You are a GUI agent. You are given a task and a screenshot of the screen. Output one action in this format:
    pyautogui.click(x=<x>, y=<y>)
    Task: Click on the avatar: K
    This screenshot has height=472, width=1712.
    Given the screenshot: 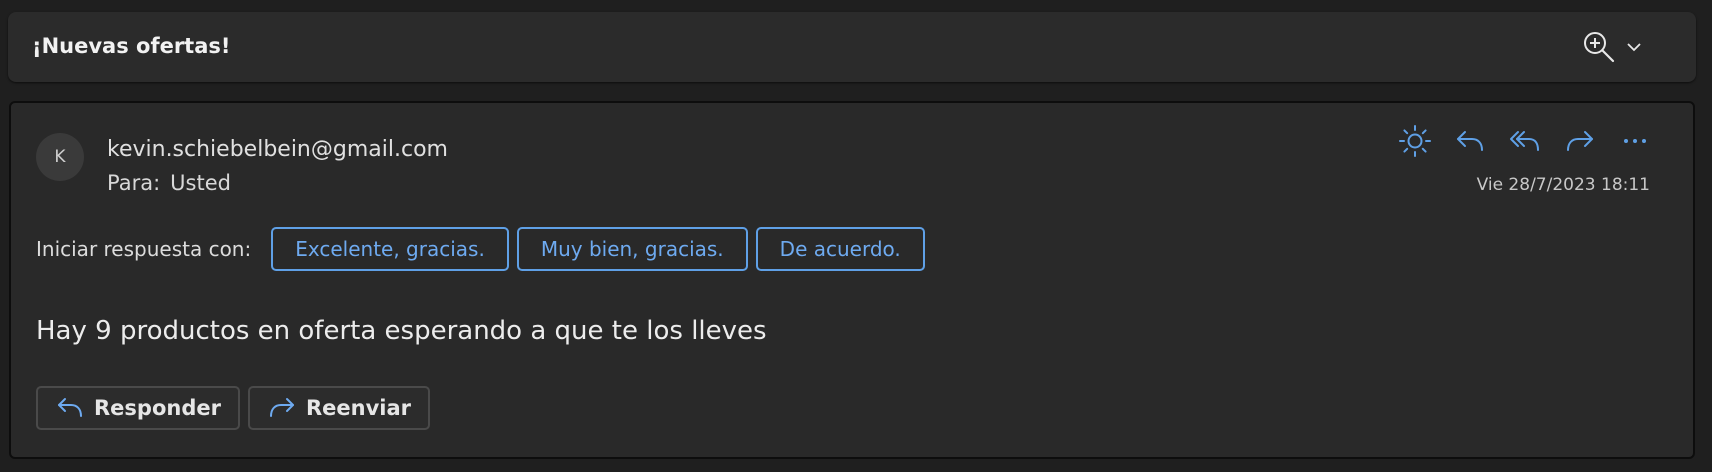 What is the action you would take?
    pyautogui.click(x=60, y=157)
    